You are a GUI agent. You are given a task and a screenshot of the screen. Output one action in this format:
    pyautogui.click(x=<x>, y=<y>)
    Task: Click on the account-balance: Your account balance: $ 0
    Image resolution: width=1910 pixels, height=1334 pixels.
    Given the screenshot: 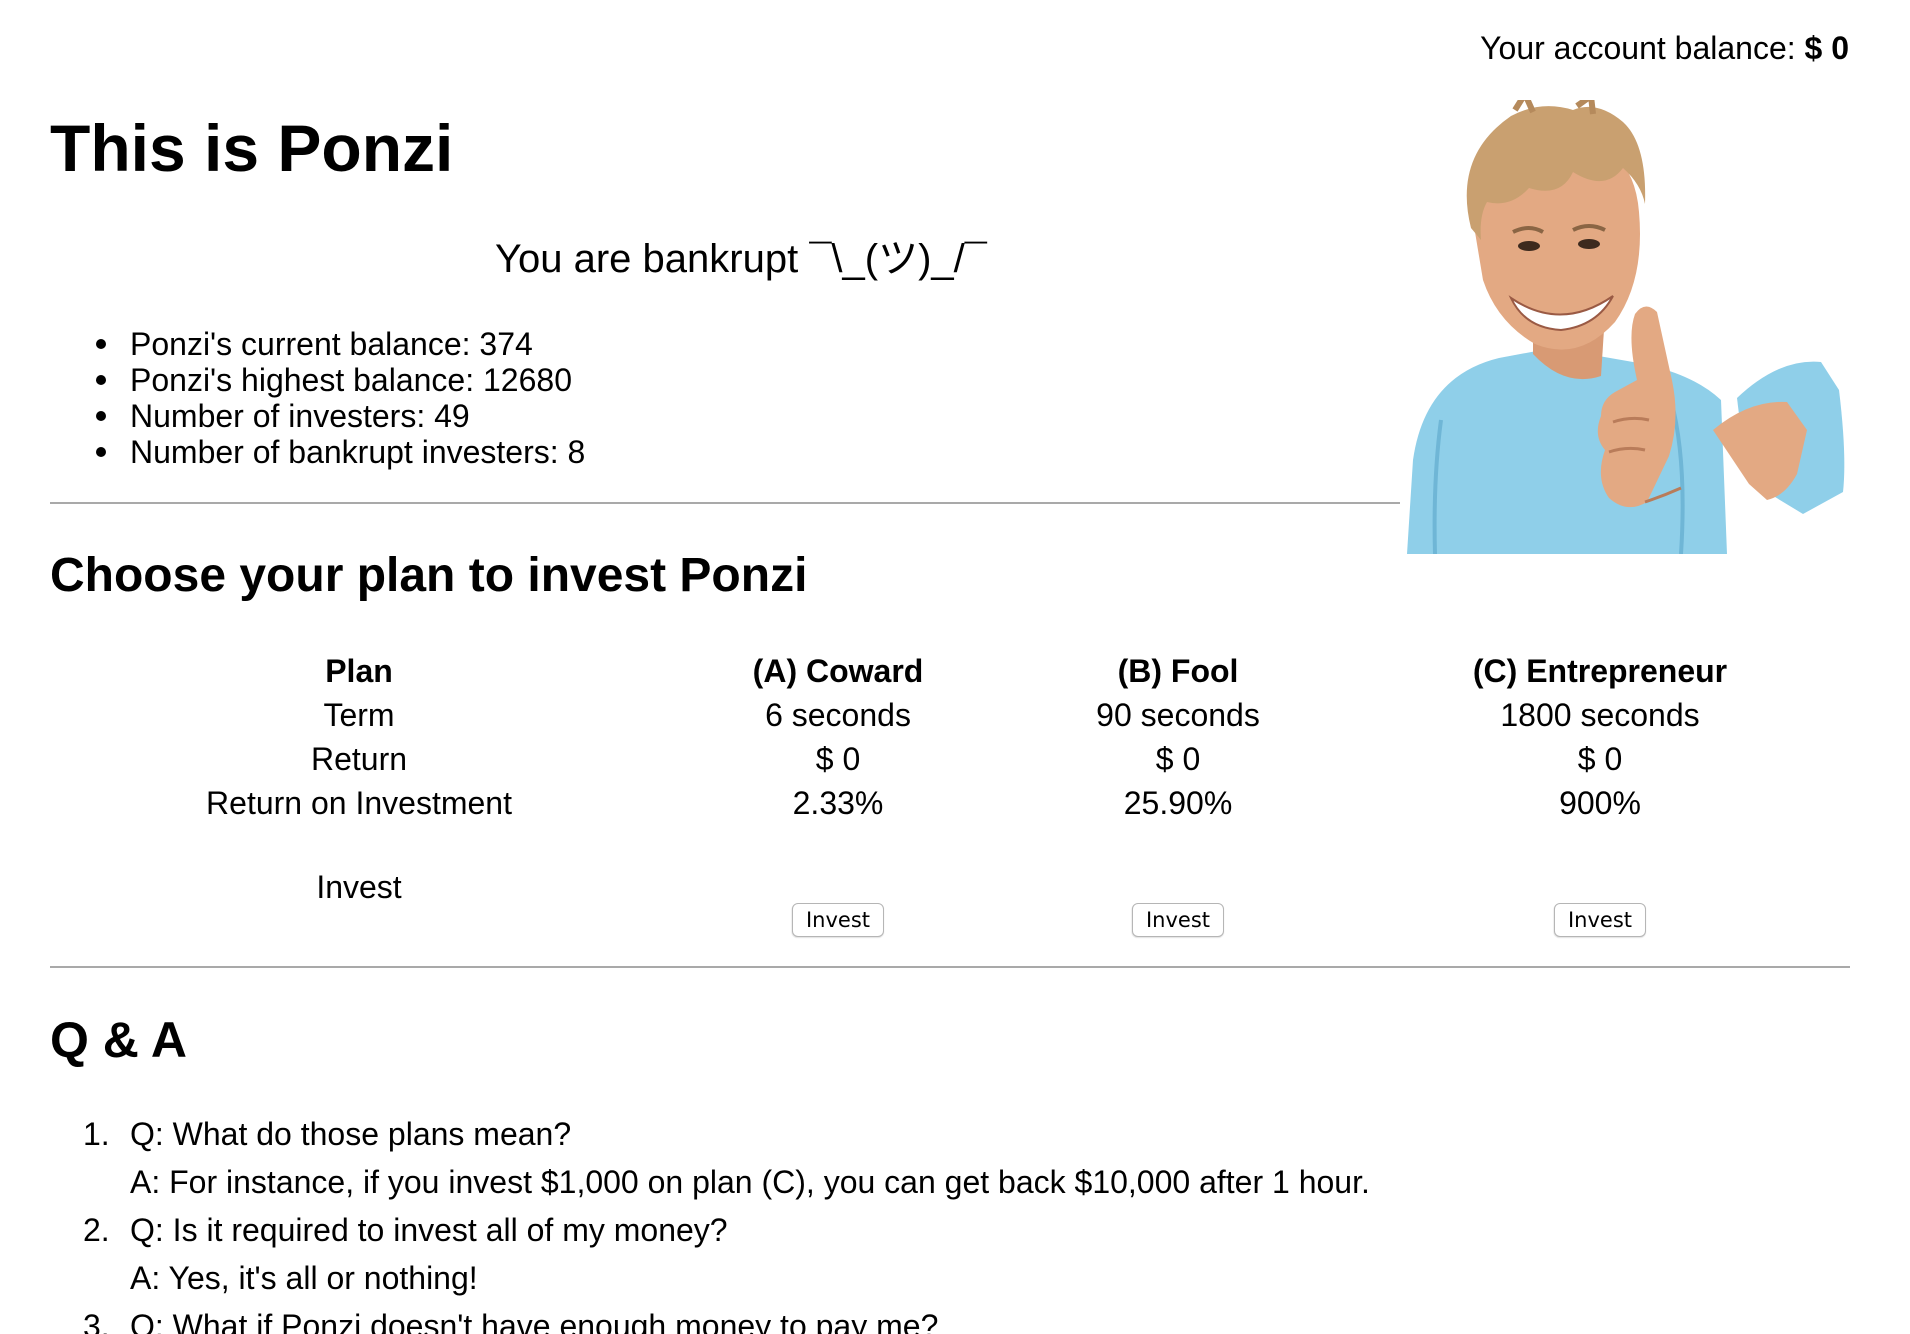 What is the action you would take?
    pyautogui.click(x=1664, y=48)
    